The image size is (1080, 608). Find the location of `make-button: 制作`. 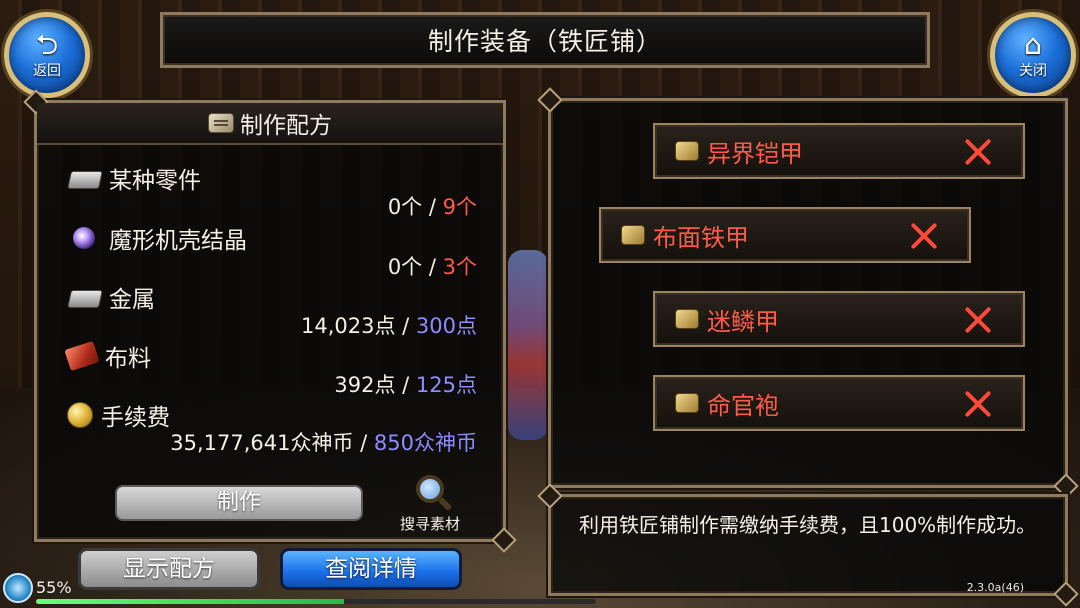

make-button: 制作 is located at coordinates (239, 503).